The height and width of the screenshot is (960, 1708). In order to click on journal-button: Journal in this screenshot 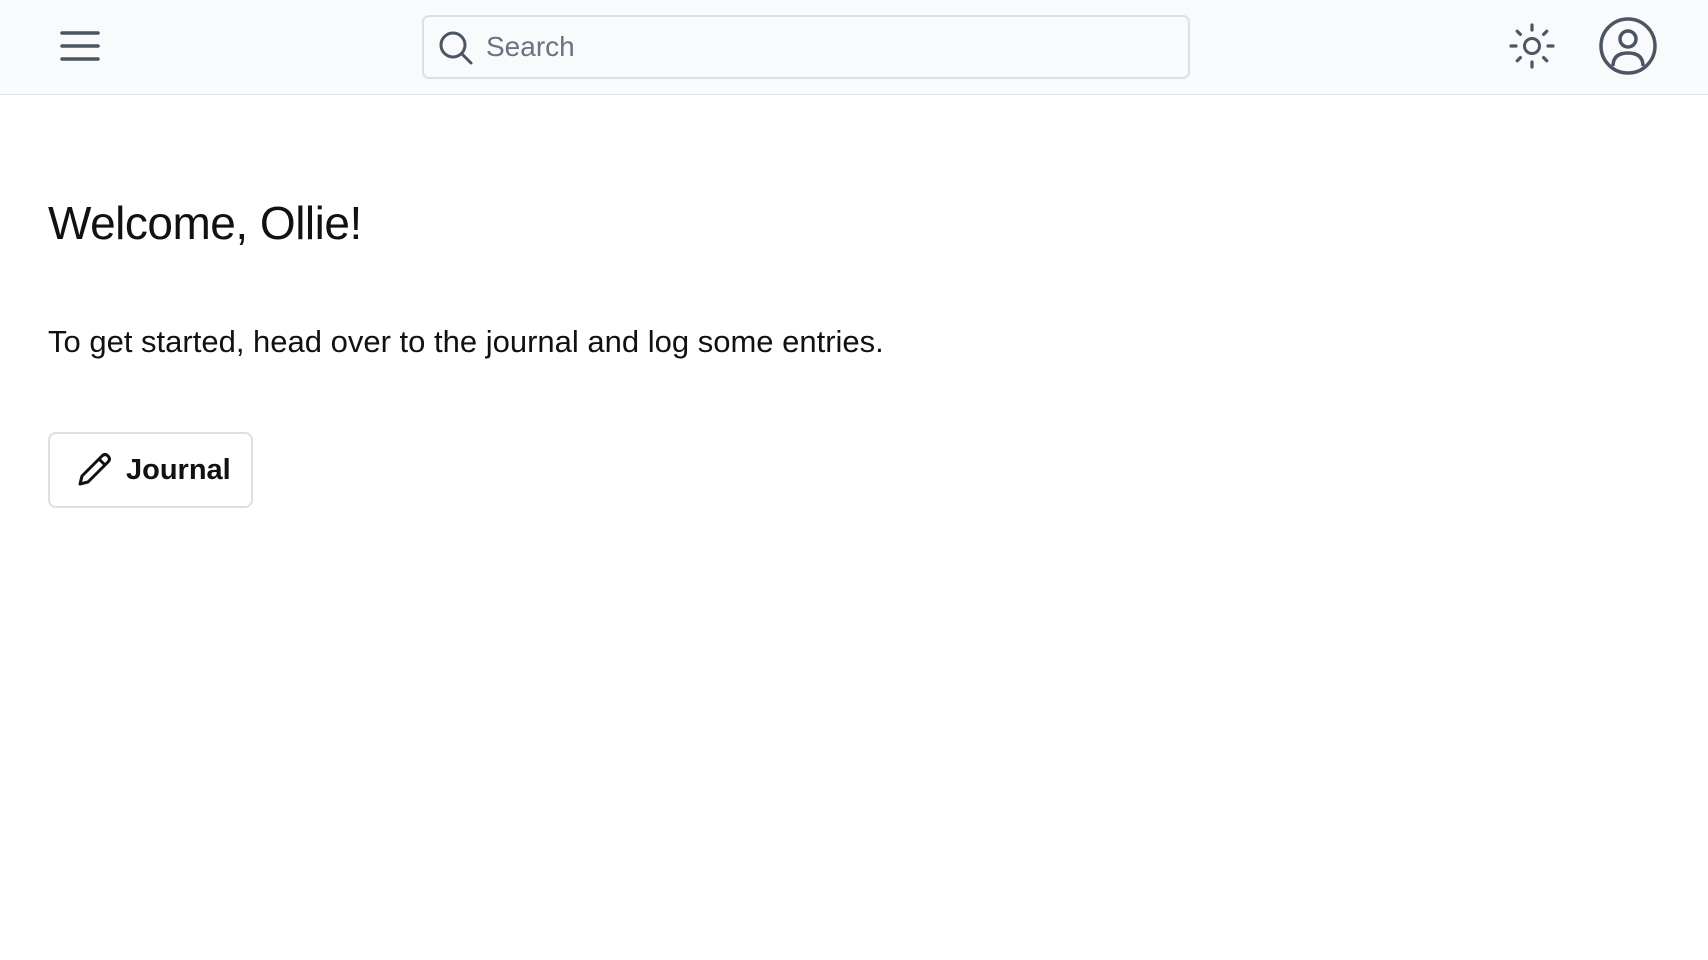, I will do `click(150, 470)`.